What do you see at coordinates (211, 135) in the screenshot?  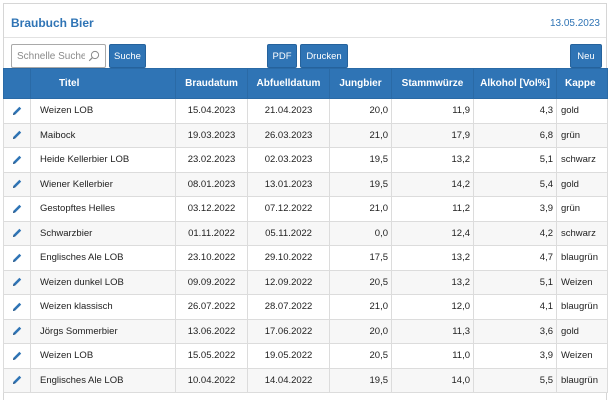 I see `cell-braudatum: 19.03.2023` at bounding box center [211, 135].